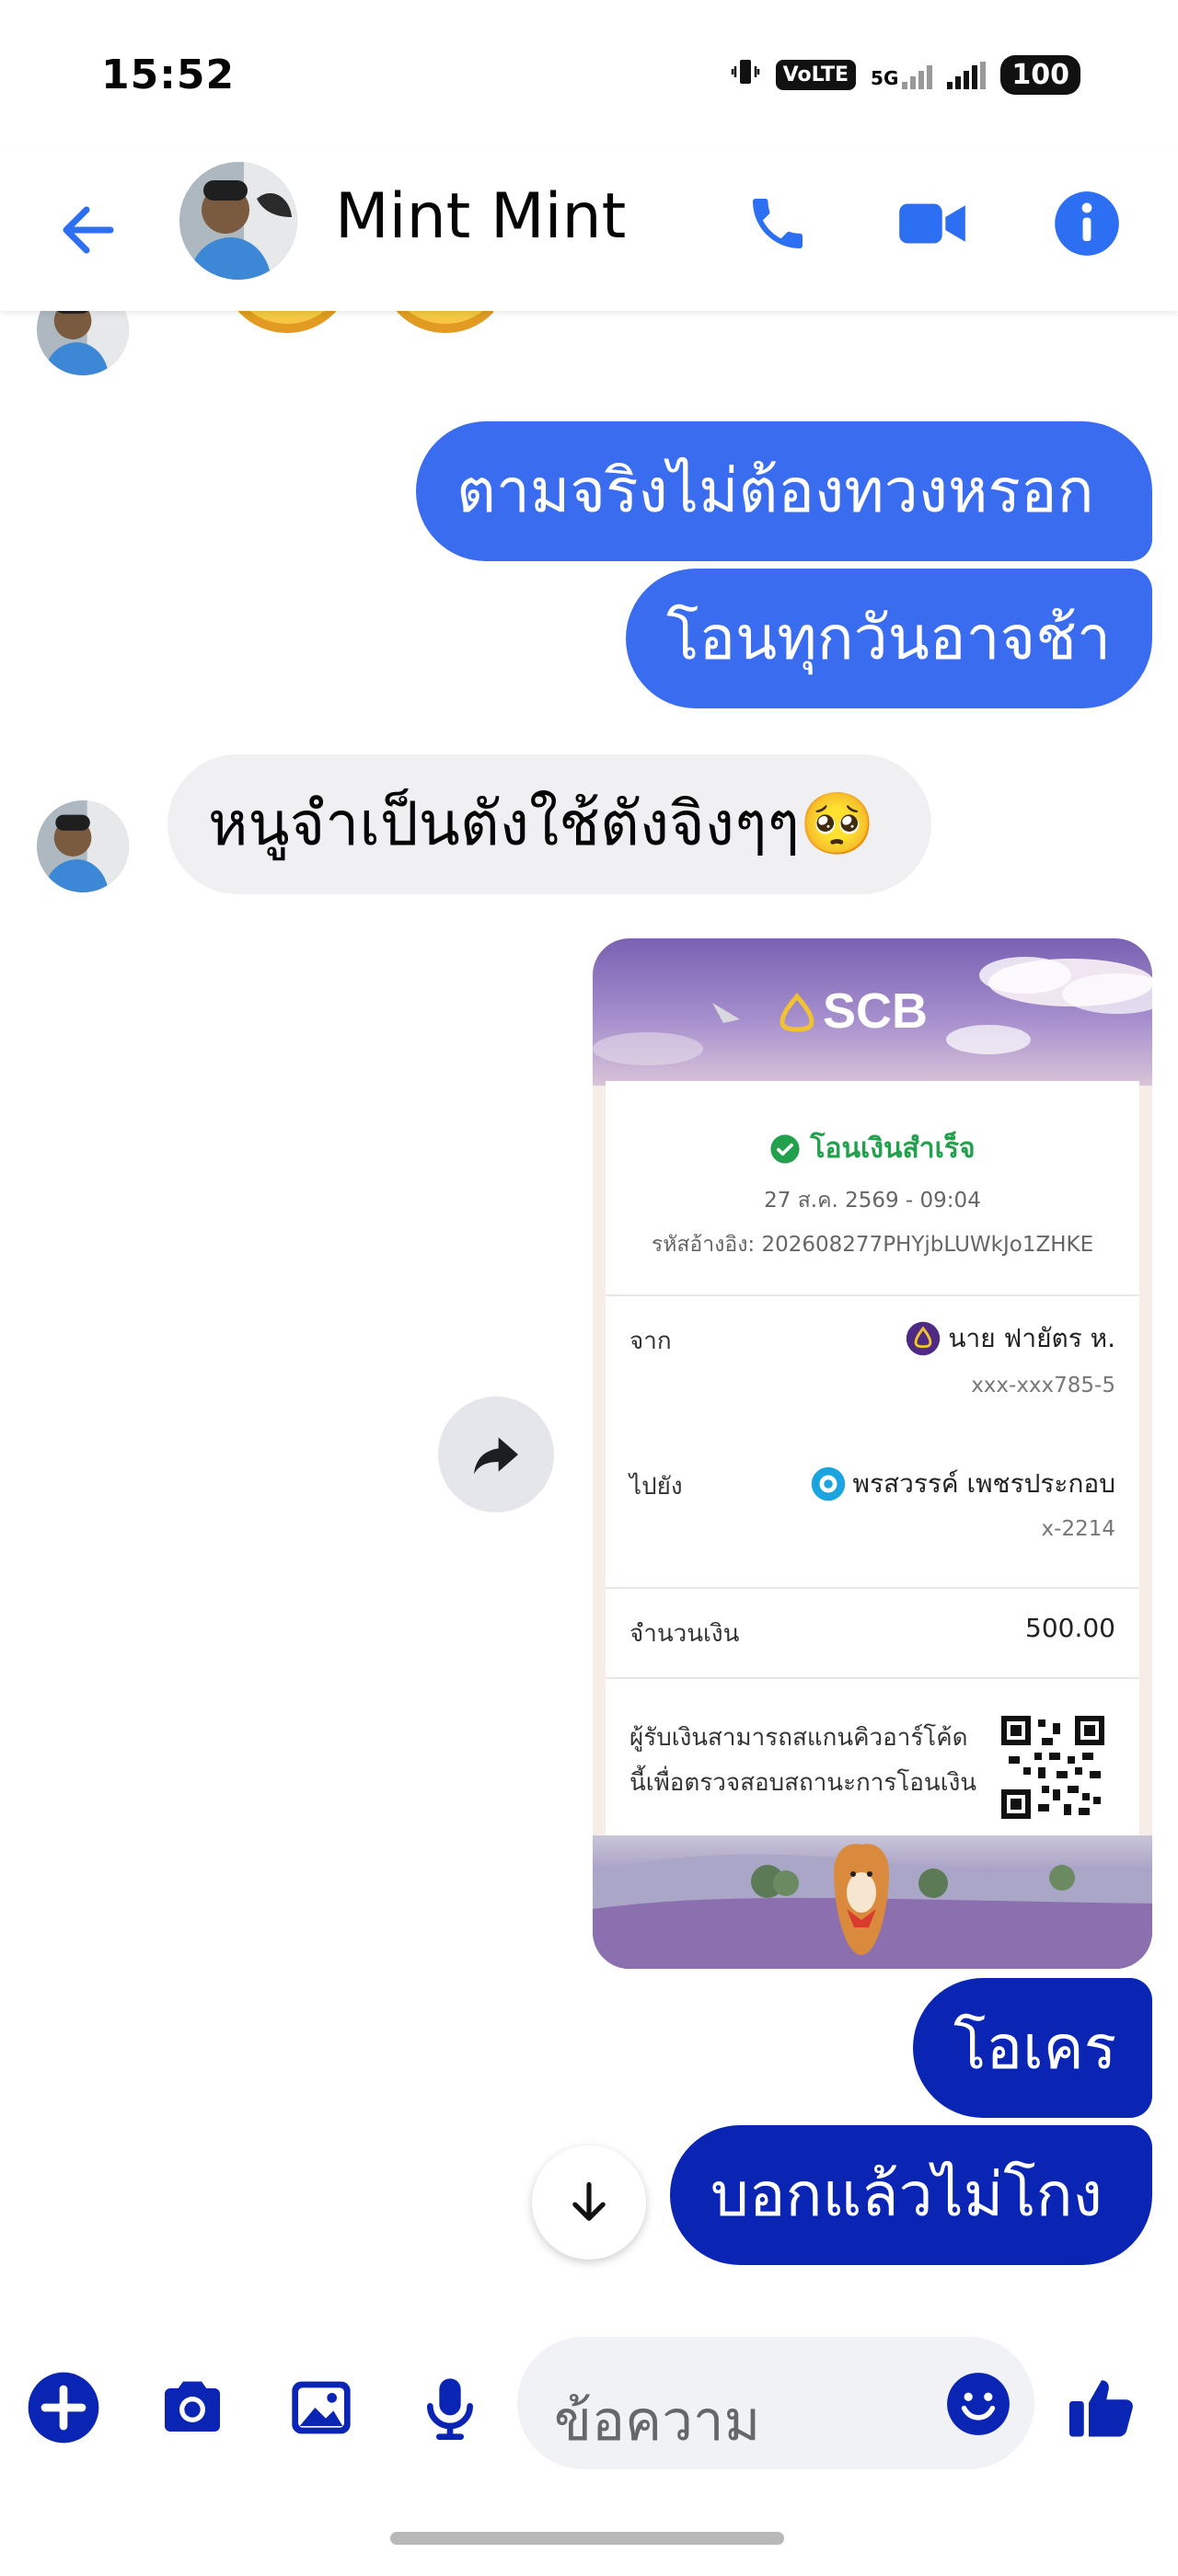  I want to click on back-button, so click(88, 230).